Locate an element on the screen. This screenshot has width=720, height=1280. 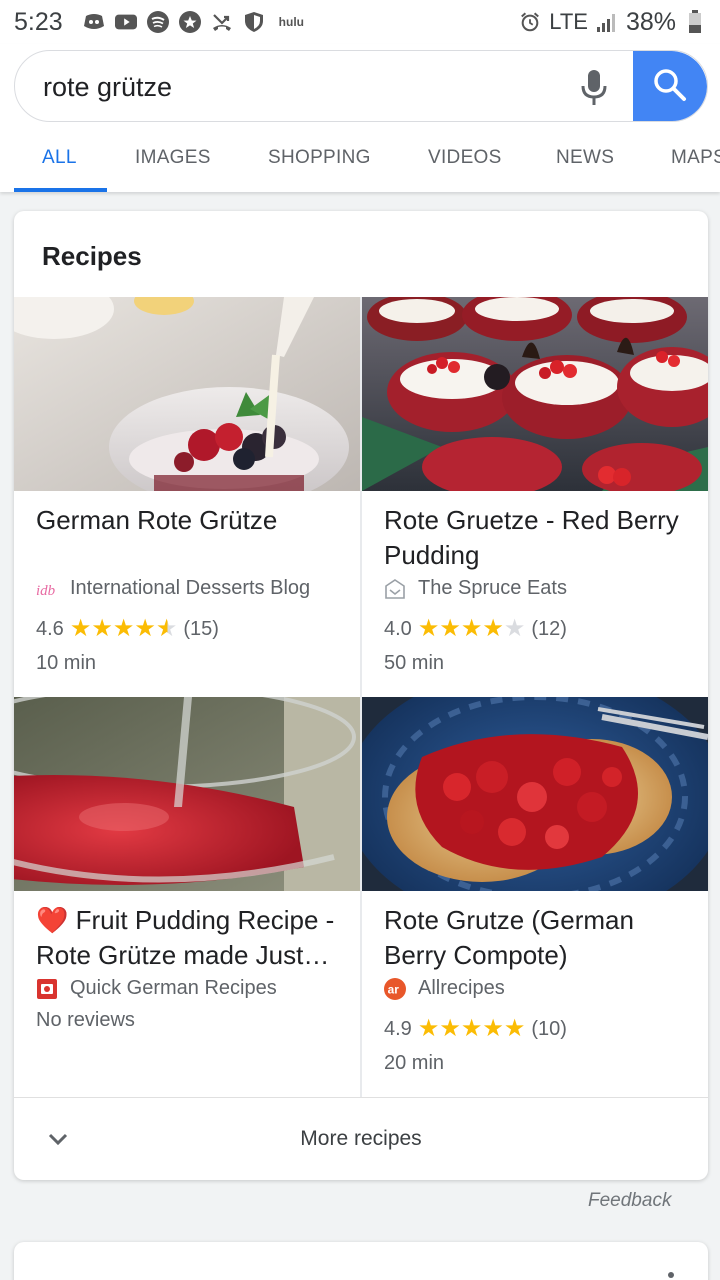
search-box is located at coordinates (361, 86).